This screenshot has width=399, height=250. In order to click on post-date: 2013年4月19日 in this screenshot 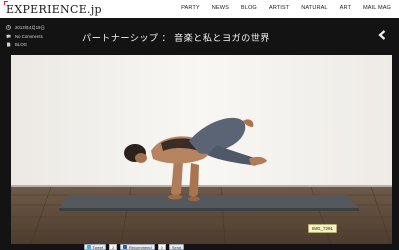, I will do `click(41, 27)`.